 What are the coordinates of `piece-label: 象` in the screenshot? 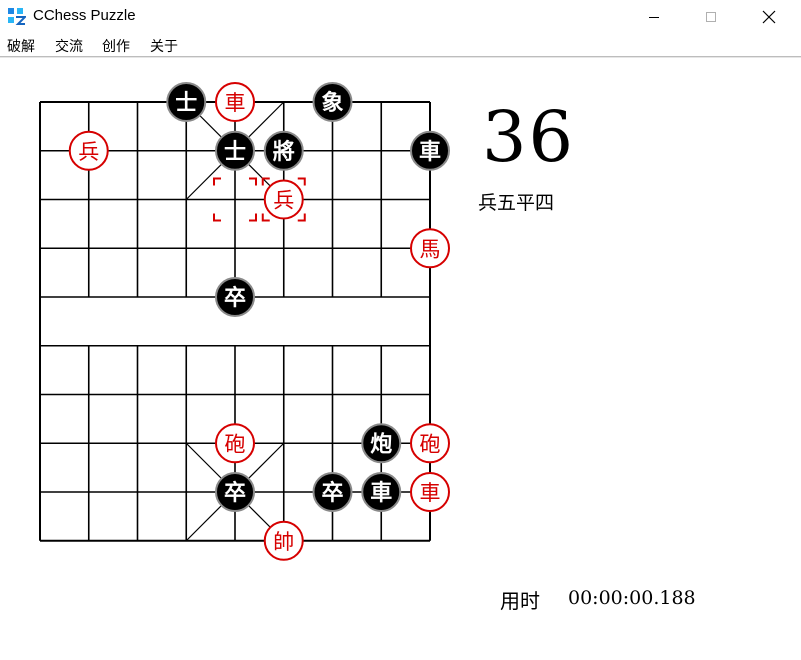 It's located at (332, 103).